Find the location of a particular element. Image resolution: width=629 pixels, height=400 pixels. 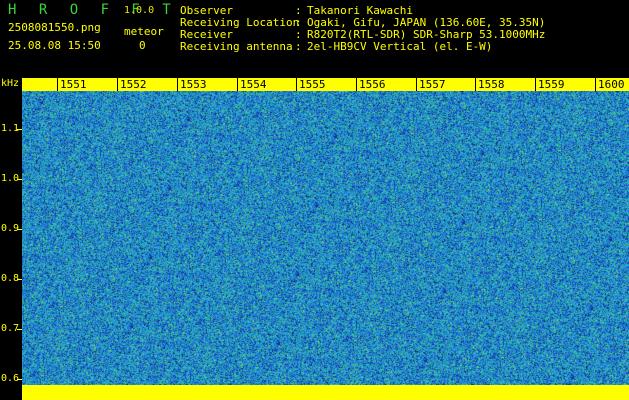

filename-label: 2508081550.png is located at coordinates (54, 27).